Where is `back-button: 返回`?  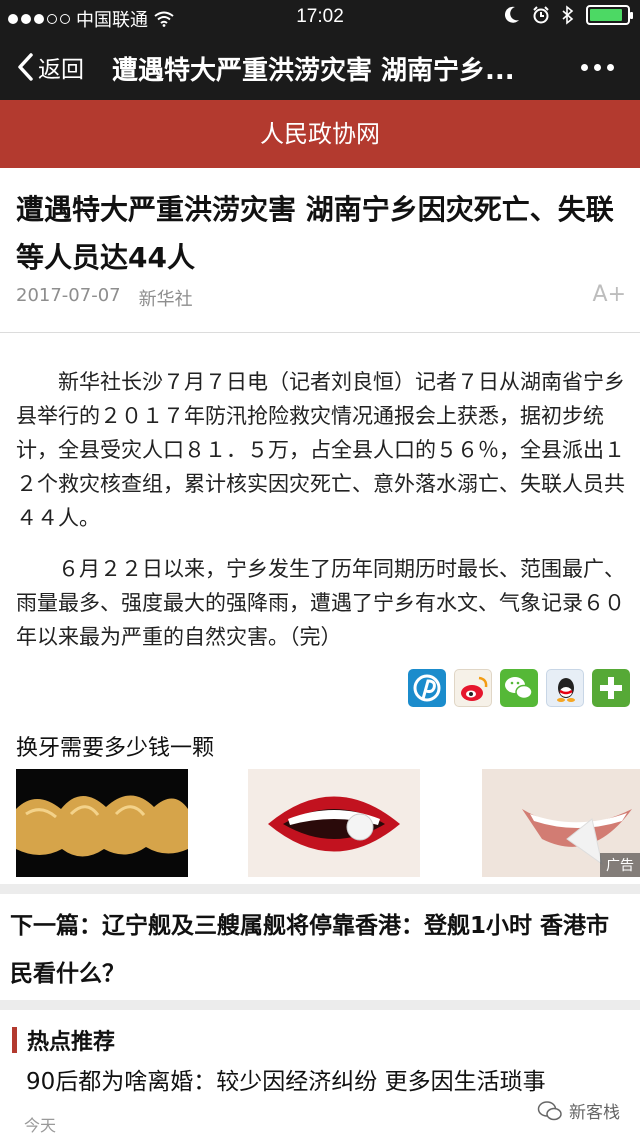 back-button: 返回 is located at coordinates (50, 67).